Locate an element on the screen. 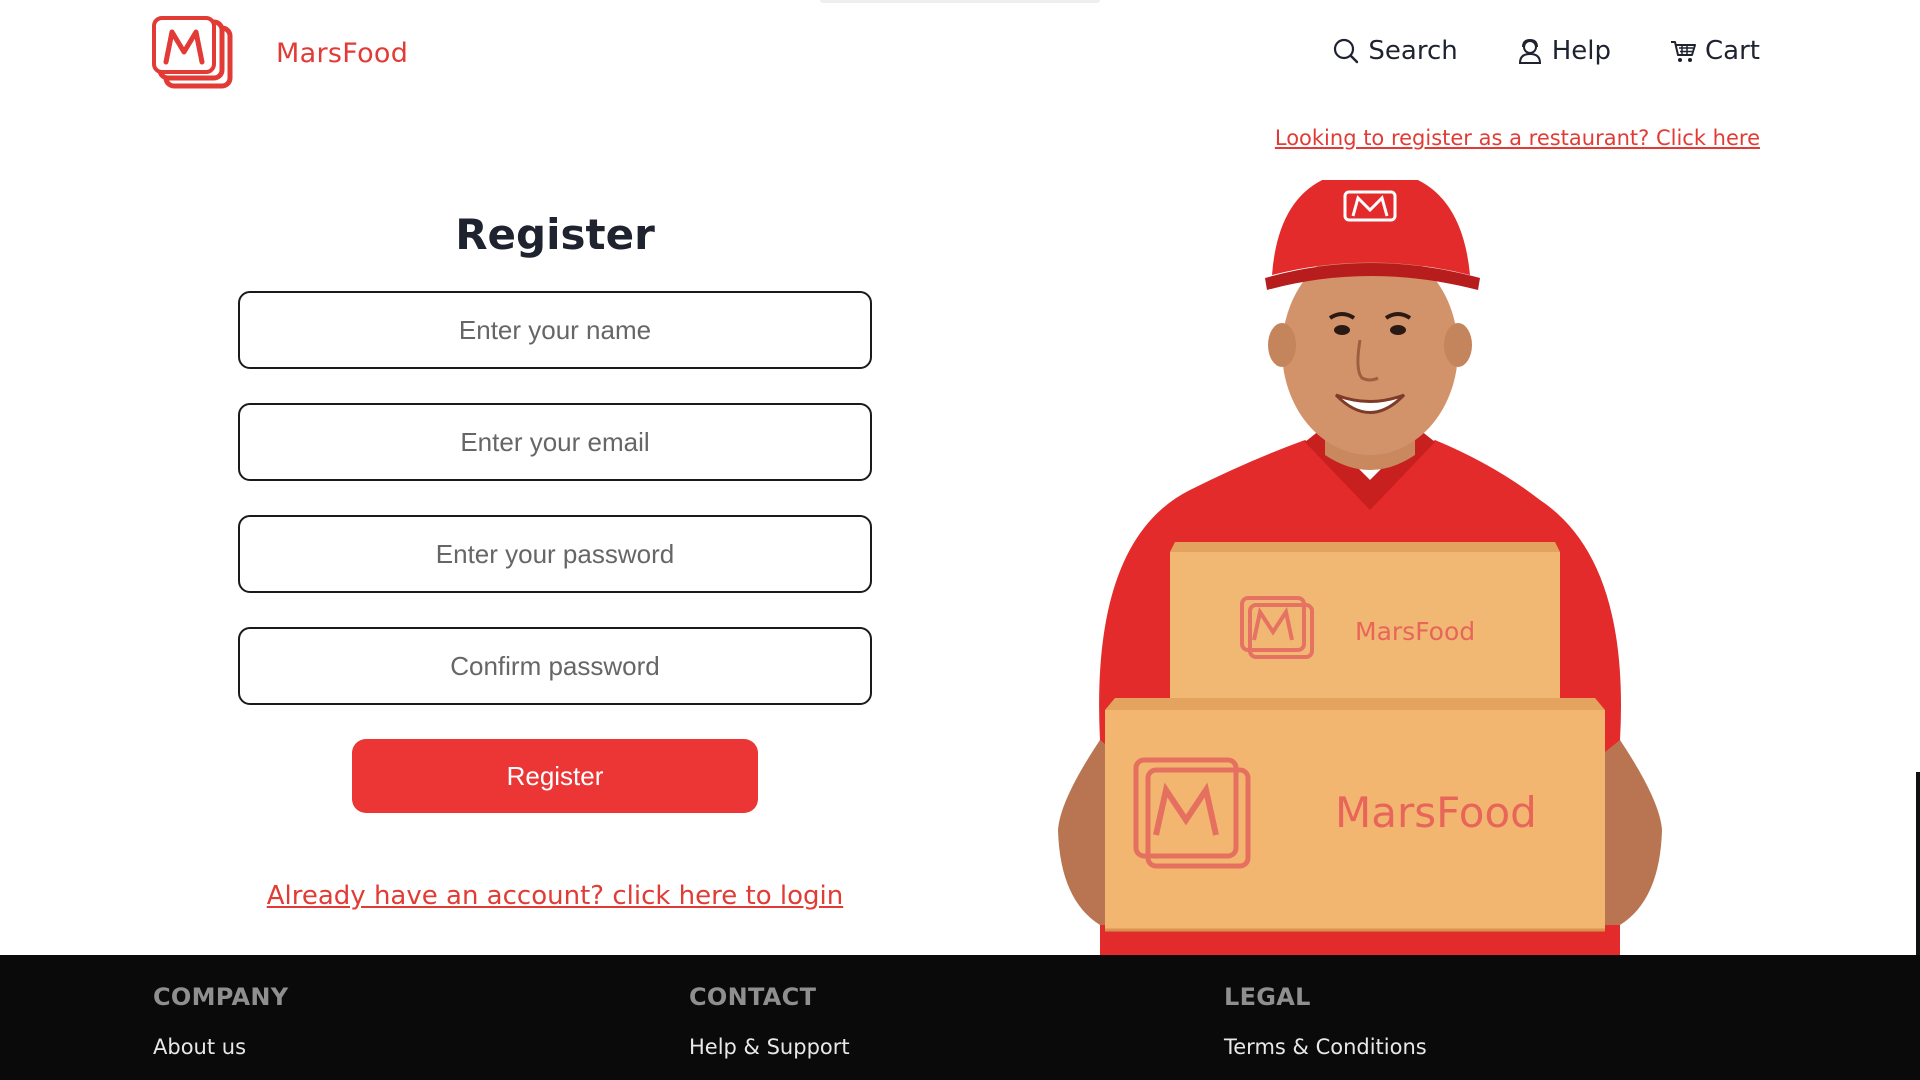 Image resolution: width=1920 pixels, height=1080 pixels. red-cap is located at coordinates (1371, 227).